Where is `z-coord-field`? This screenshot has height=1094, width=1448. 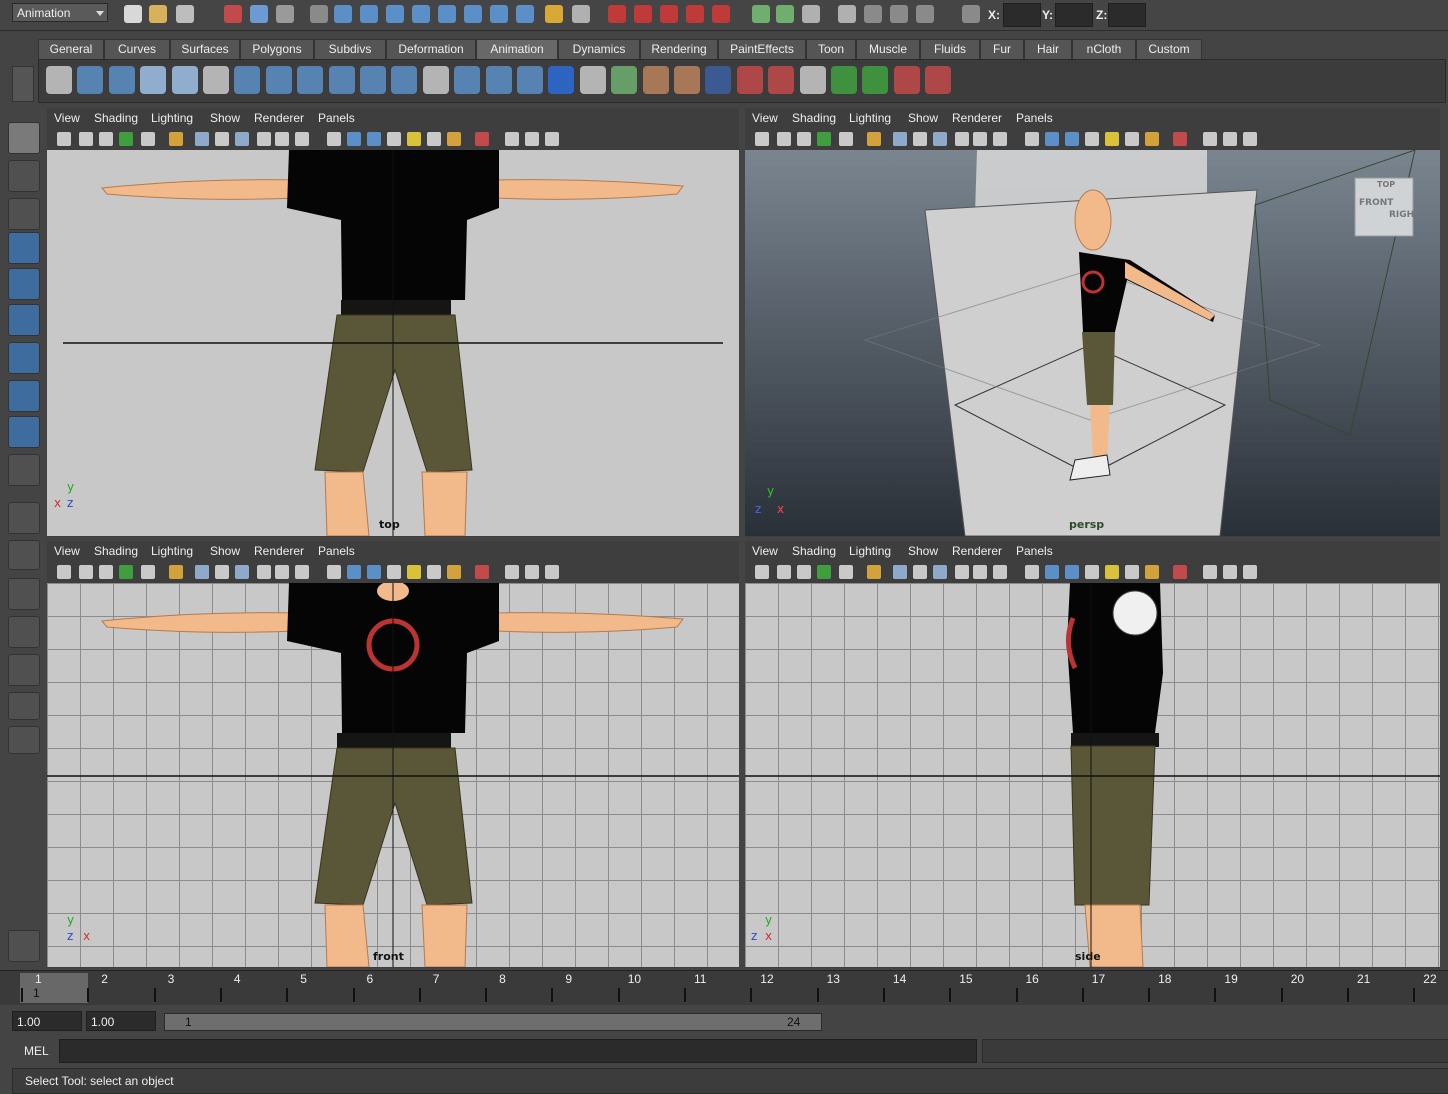 z-coord-field is located at coordinates (1127, 15).